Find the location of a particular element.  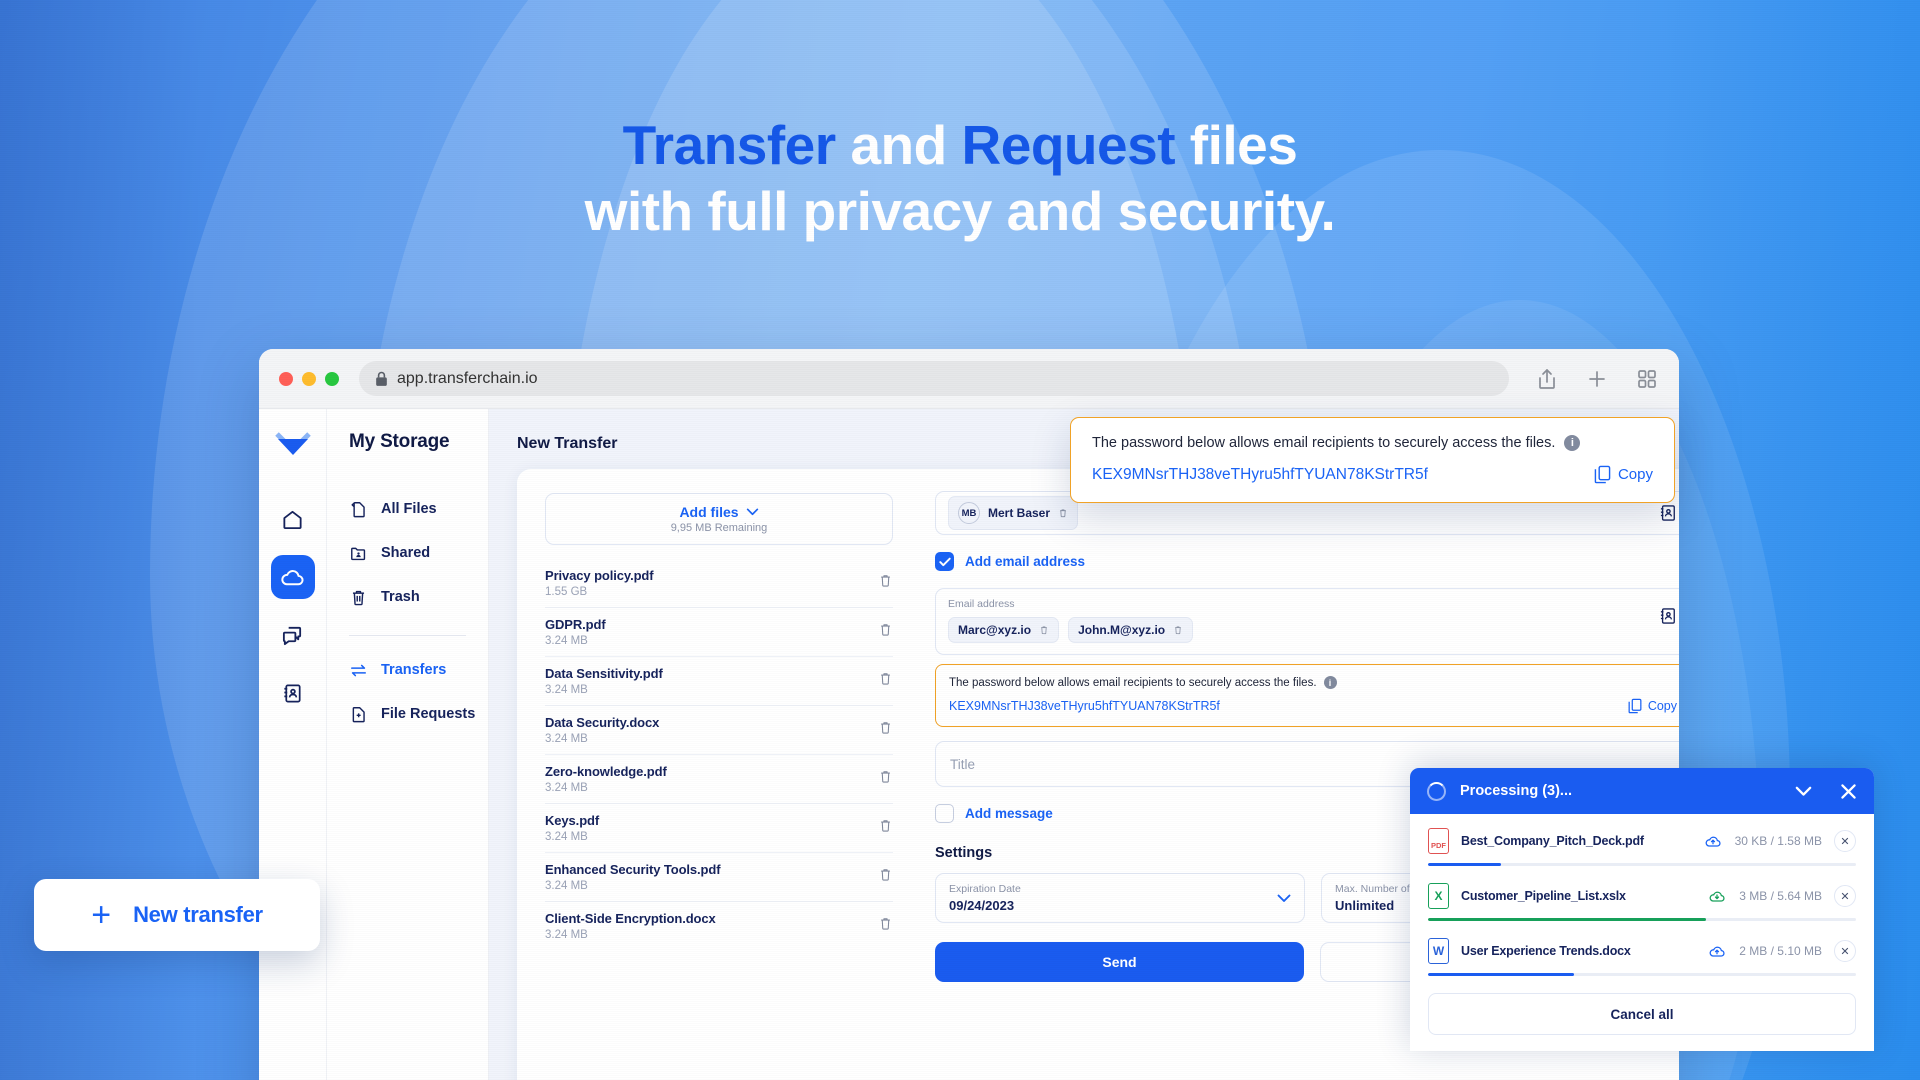

sidebar-item-label: Transfers is located at coordinates (414, 670).